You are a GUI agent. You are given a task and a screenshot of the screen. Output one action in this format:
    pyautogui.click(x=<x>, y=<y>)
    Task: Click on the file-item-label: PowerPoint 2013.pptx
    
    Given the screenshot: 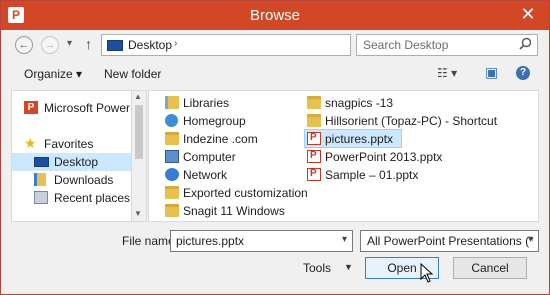 What is the action you would take?
    pyautogui.click(x=384, y=157)
    